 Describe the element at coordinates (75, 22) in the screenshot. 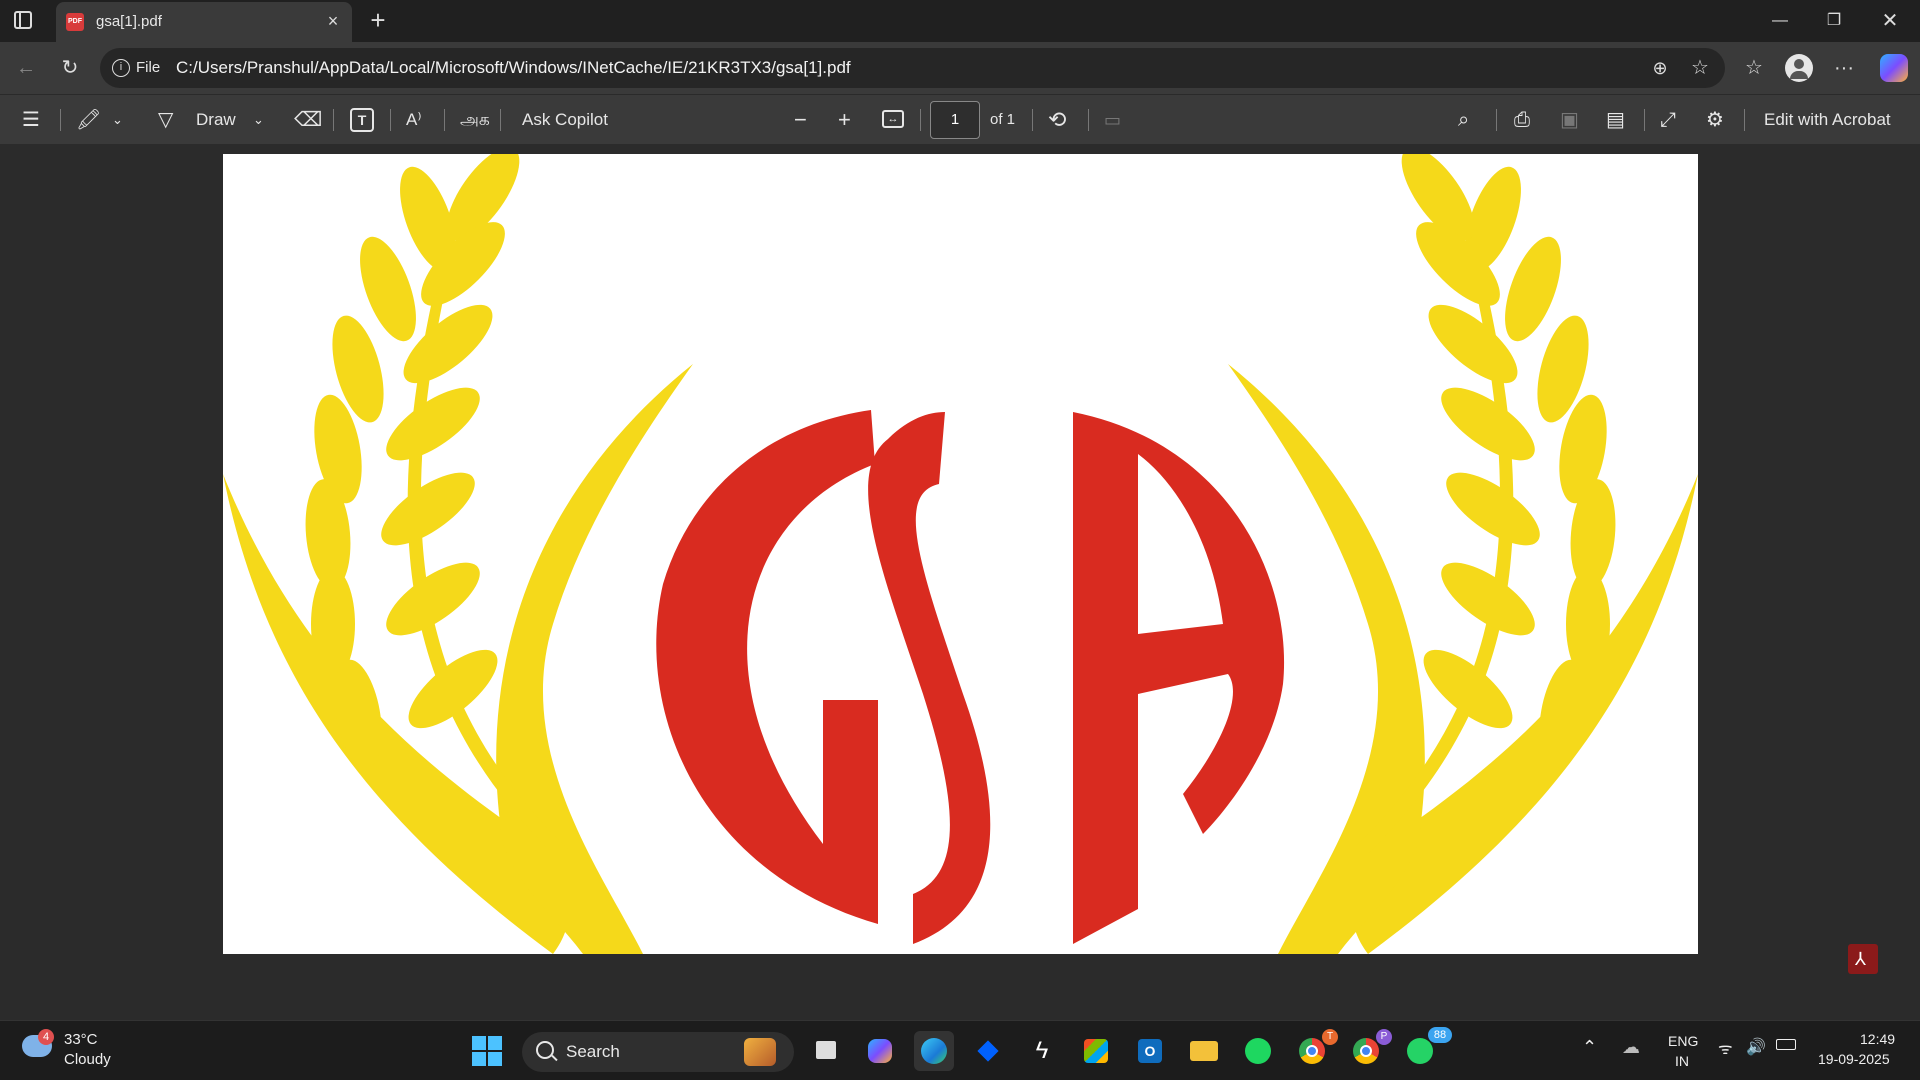

I see `pdf-icon: PDF` at that location.